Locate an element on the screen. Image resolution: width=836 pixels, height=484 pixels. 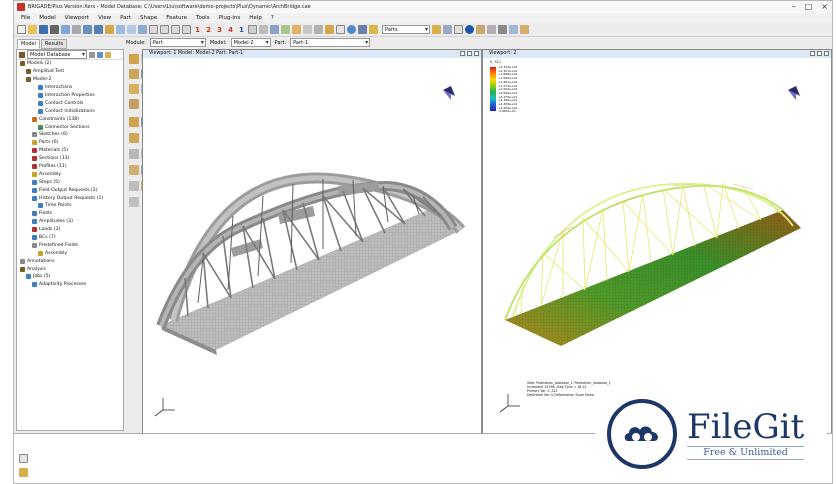
select-icon is located at coordinates (76, 29).